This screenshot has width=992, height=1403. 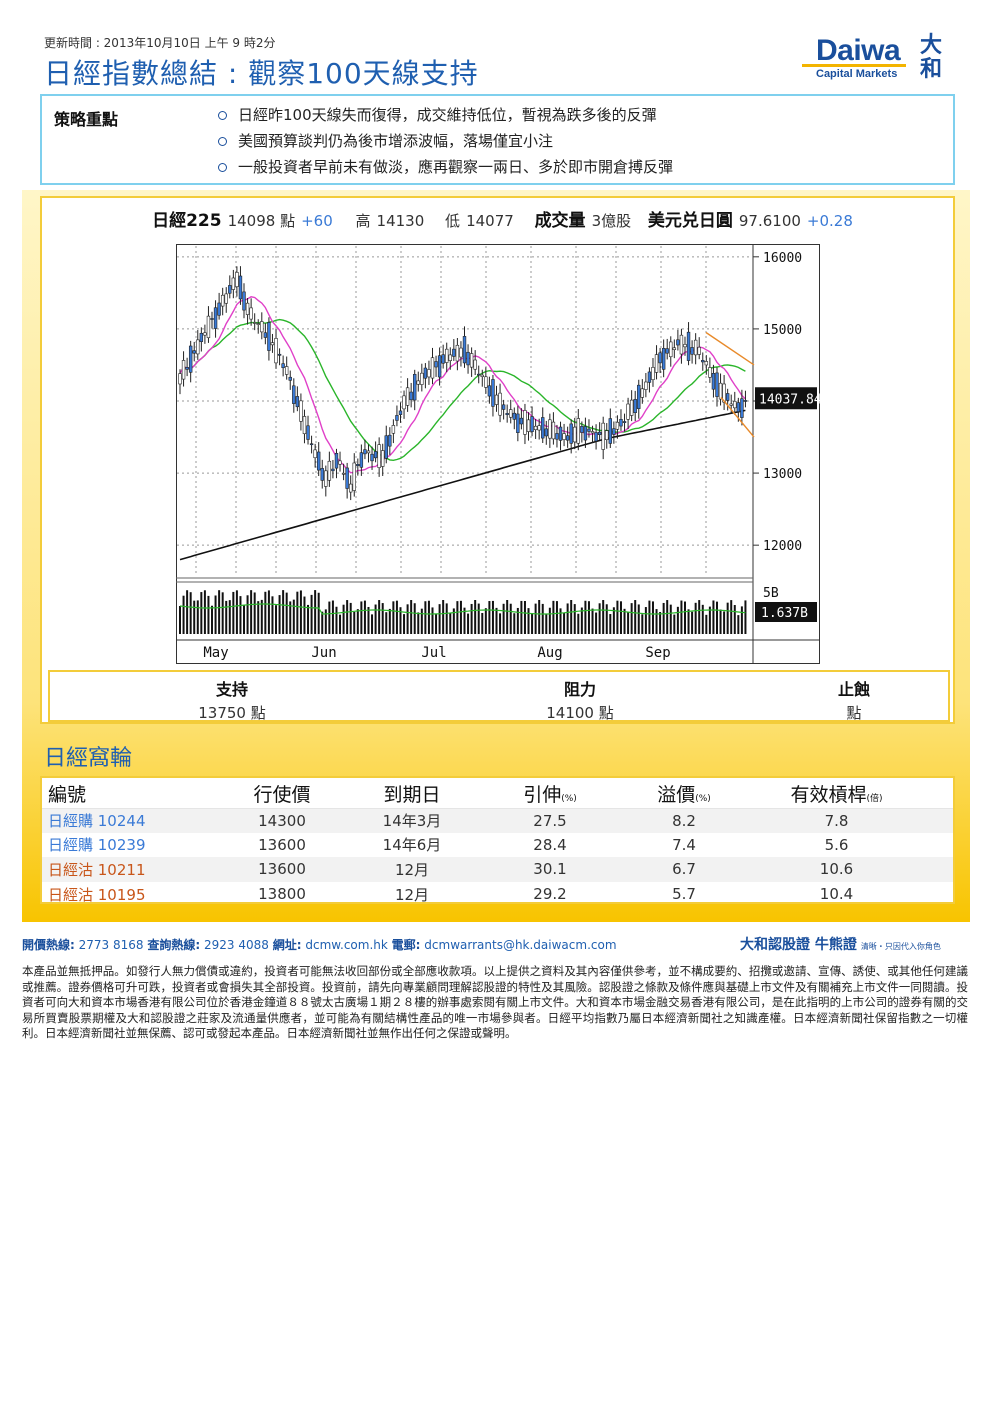 What do you see at coordinates (117, 794) in the screenshot?
I see `header-code: 編號` at bounding box center [117, 794].